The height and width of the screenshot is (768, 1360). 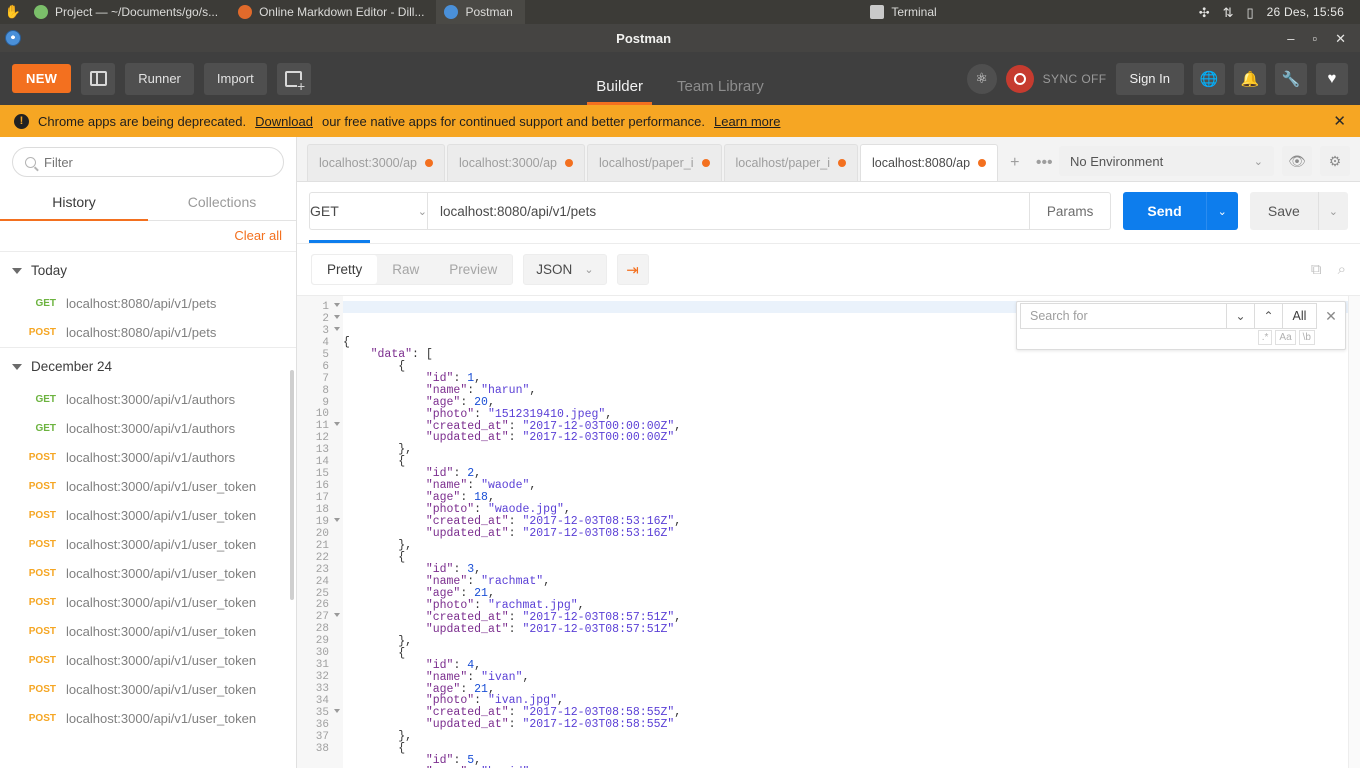 I want to click on search-input, so click(x=157, y=162).